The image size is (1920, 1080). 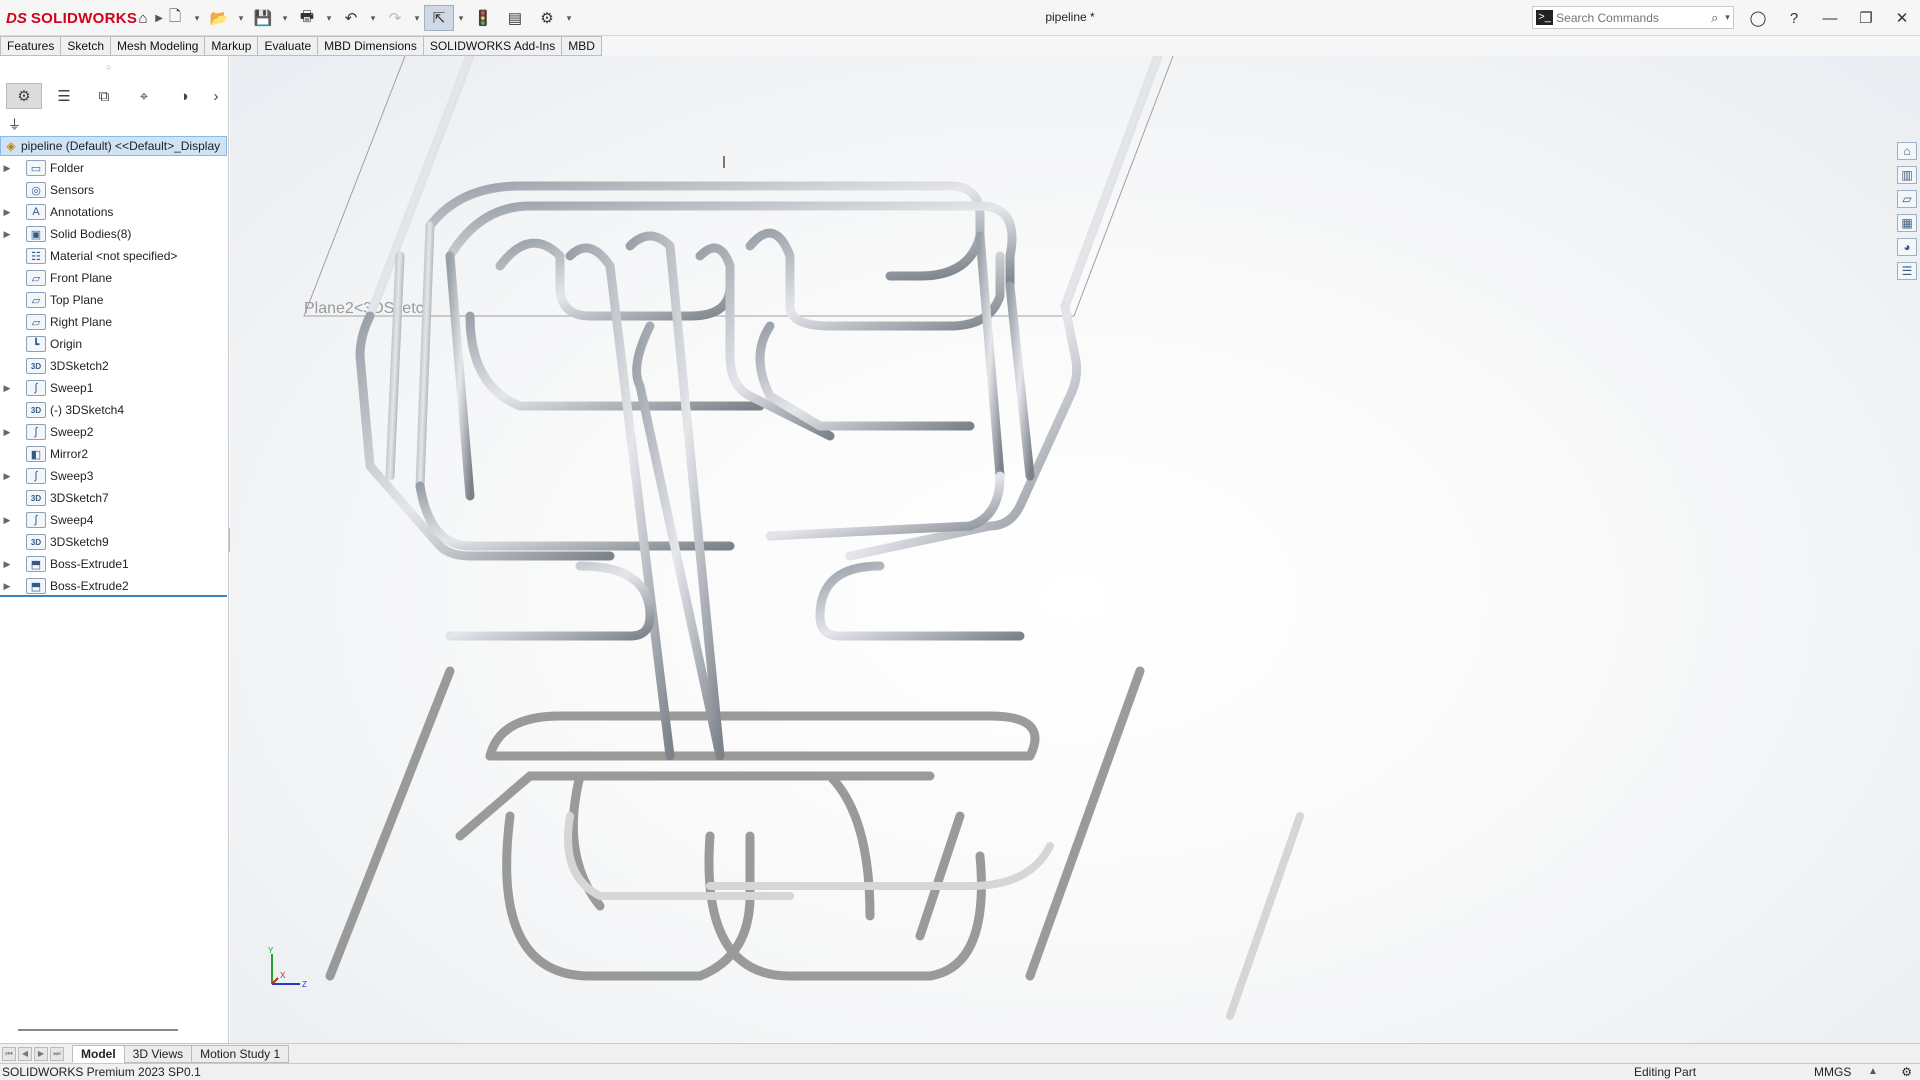 What do you see at coordinates (493, 46) in the screenshot?
I see `tab-solidworks-add-ins: SOLIDWORKS Add-Ins` at bounding box center [493, 46].